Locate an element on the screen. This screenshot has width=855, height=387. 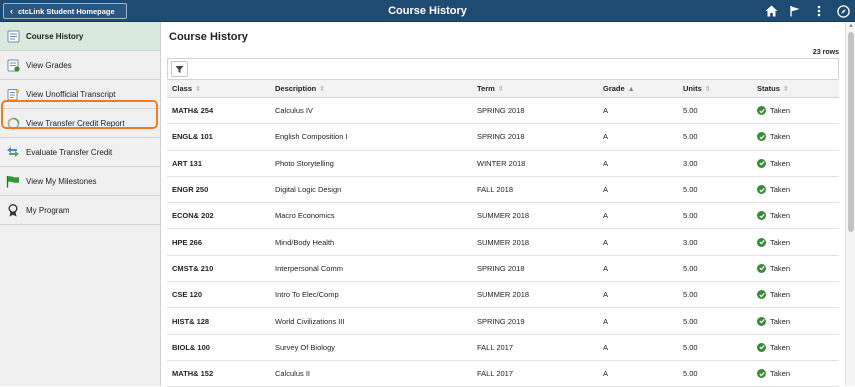
column-header-status: Status ⇳ is located at coordinates (795, 88).